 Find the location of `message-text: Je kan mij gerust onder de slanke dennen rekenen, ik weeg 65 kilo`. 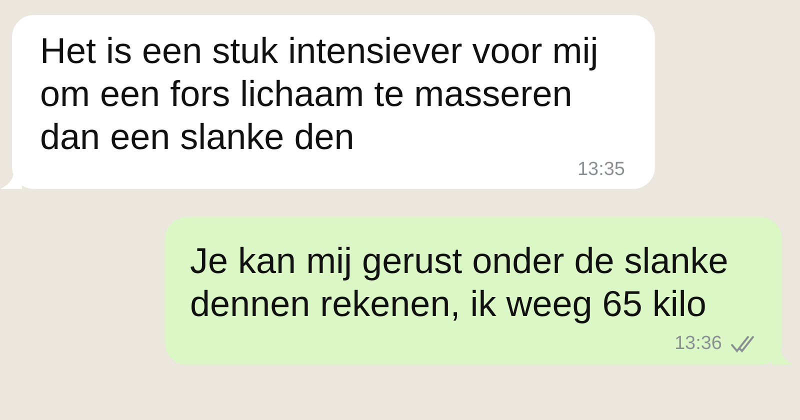

message-text: Je kan mij gerust onder de slanke dennen rekenen, ik weeg 65 kilo is located at coordinates (460, 282).